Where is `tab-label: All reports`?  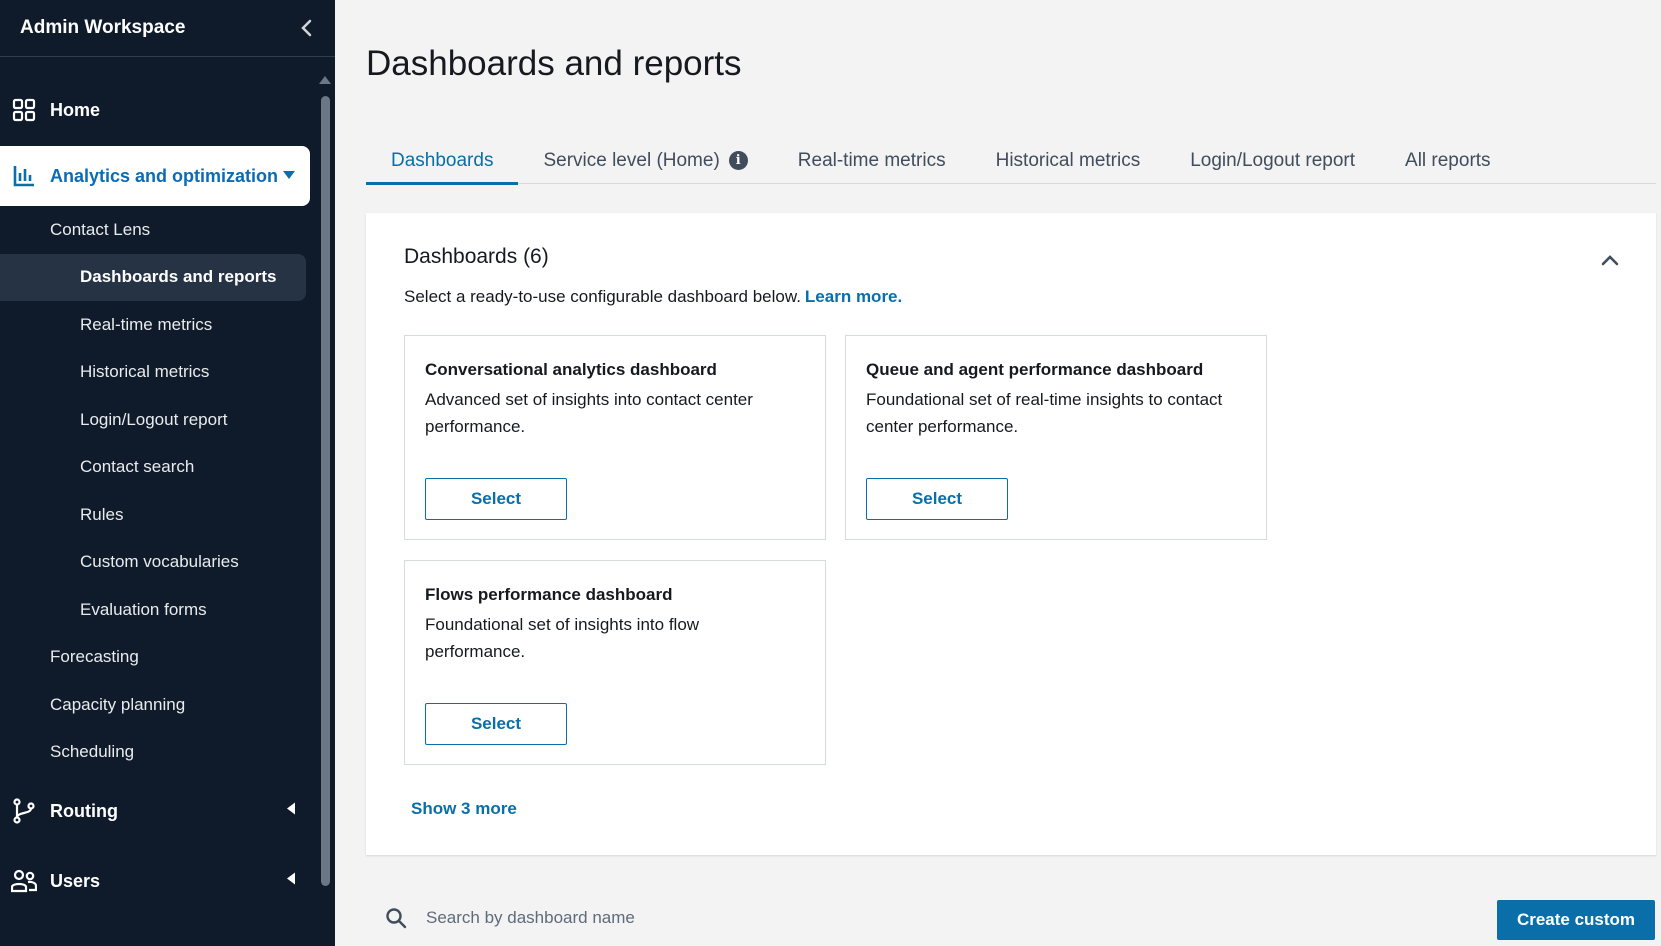 tab-label: All reports is located at coordinates (1448, 160).